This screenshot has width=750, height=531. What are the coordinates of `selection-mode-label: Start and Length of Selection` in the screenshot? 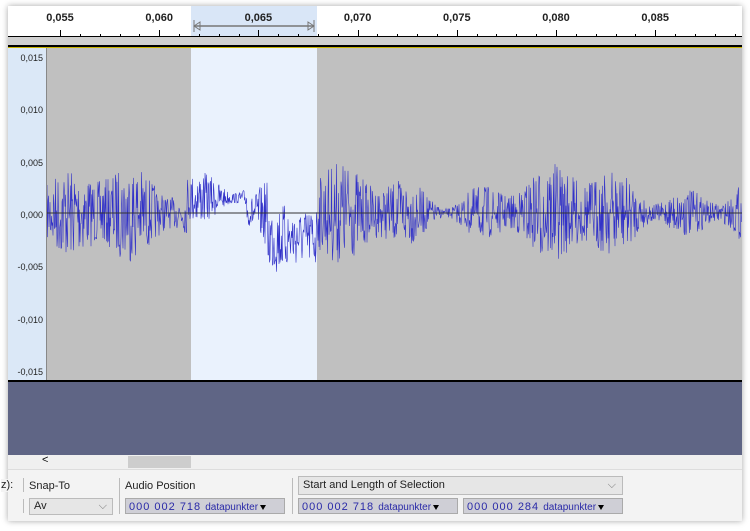 It's located at (374, 485).